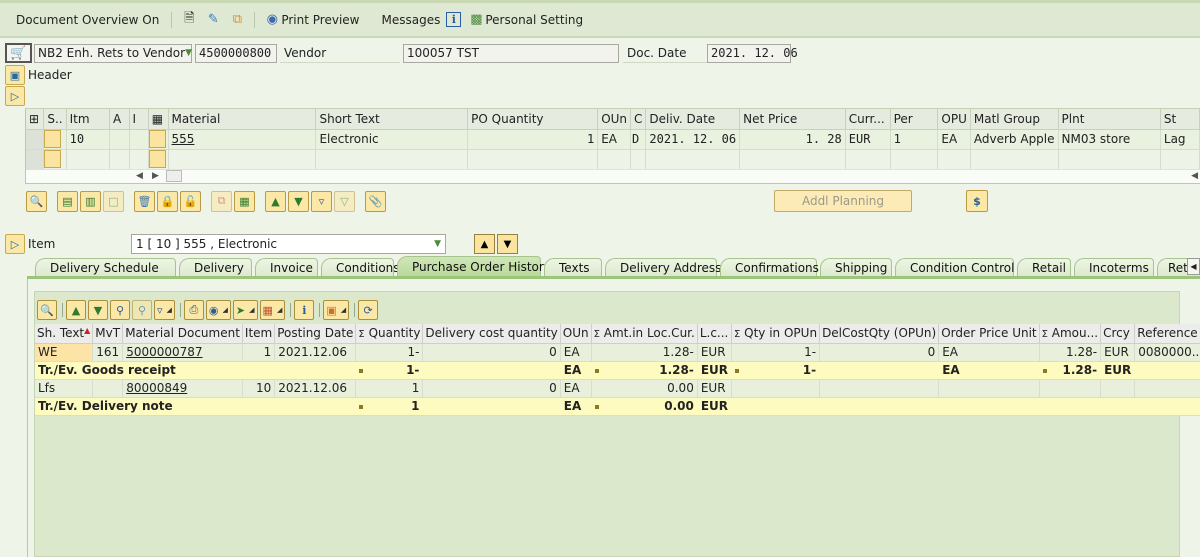 The height and width of the screenshot is (557, 1200). Describe the element at coordinates (1180, 139) in the screenshot. I see `storage-cell: Lag` at that location.